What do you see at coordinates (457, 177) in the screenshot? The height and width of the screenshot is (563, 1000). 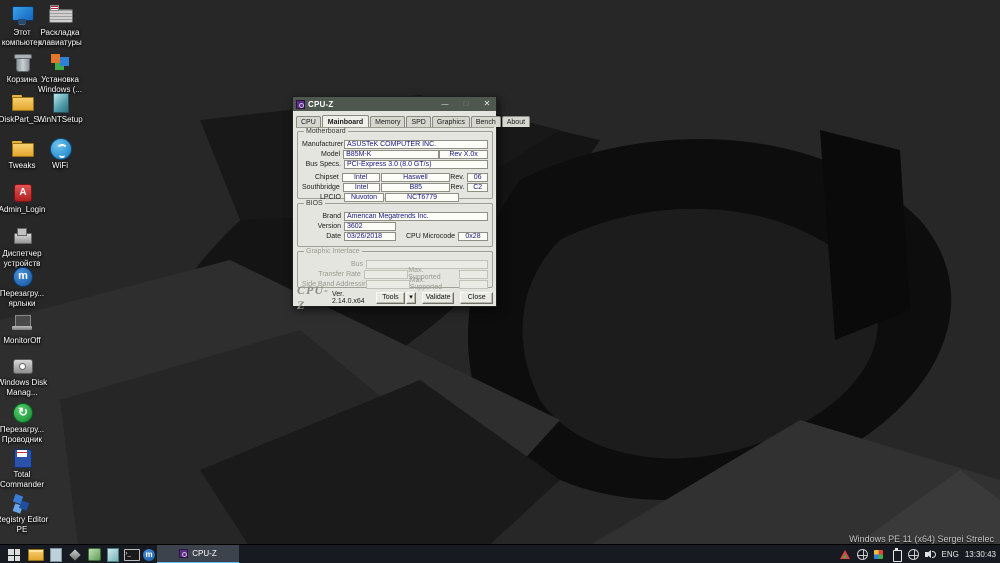 I see `chipset-rev-label: Rev.` at bounding box center [457, 177].